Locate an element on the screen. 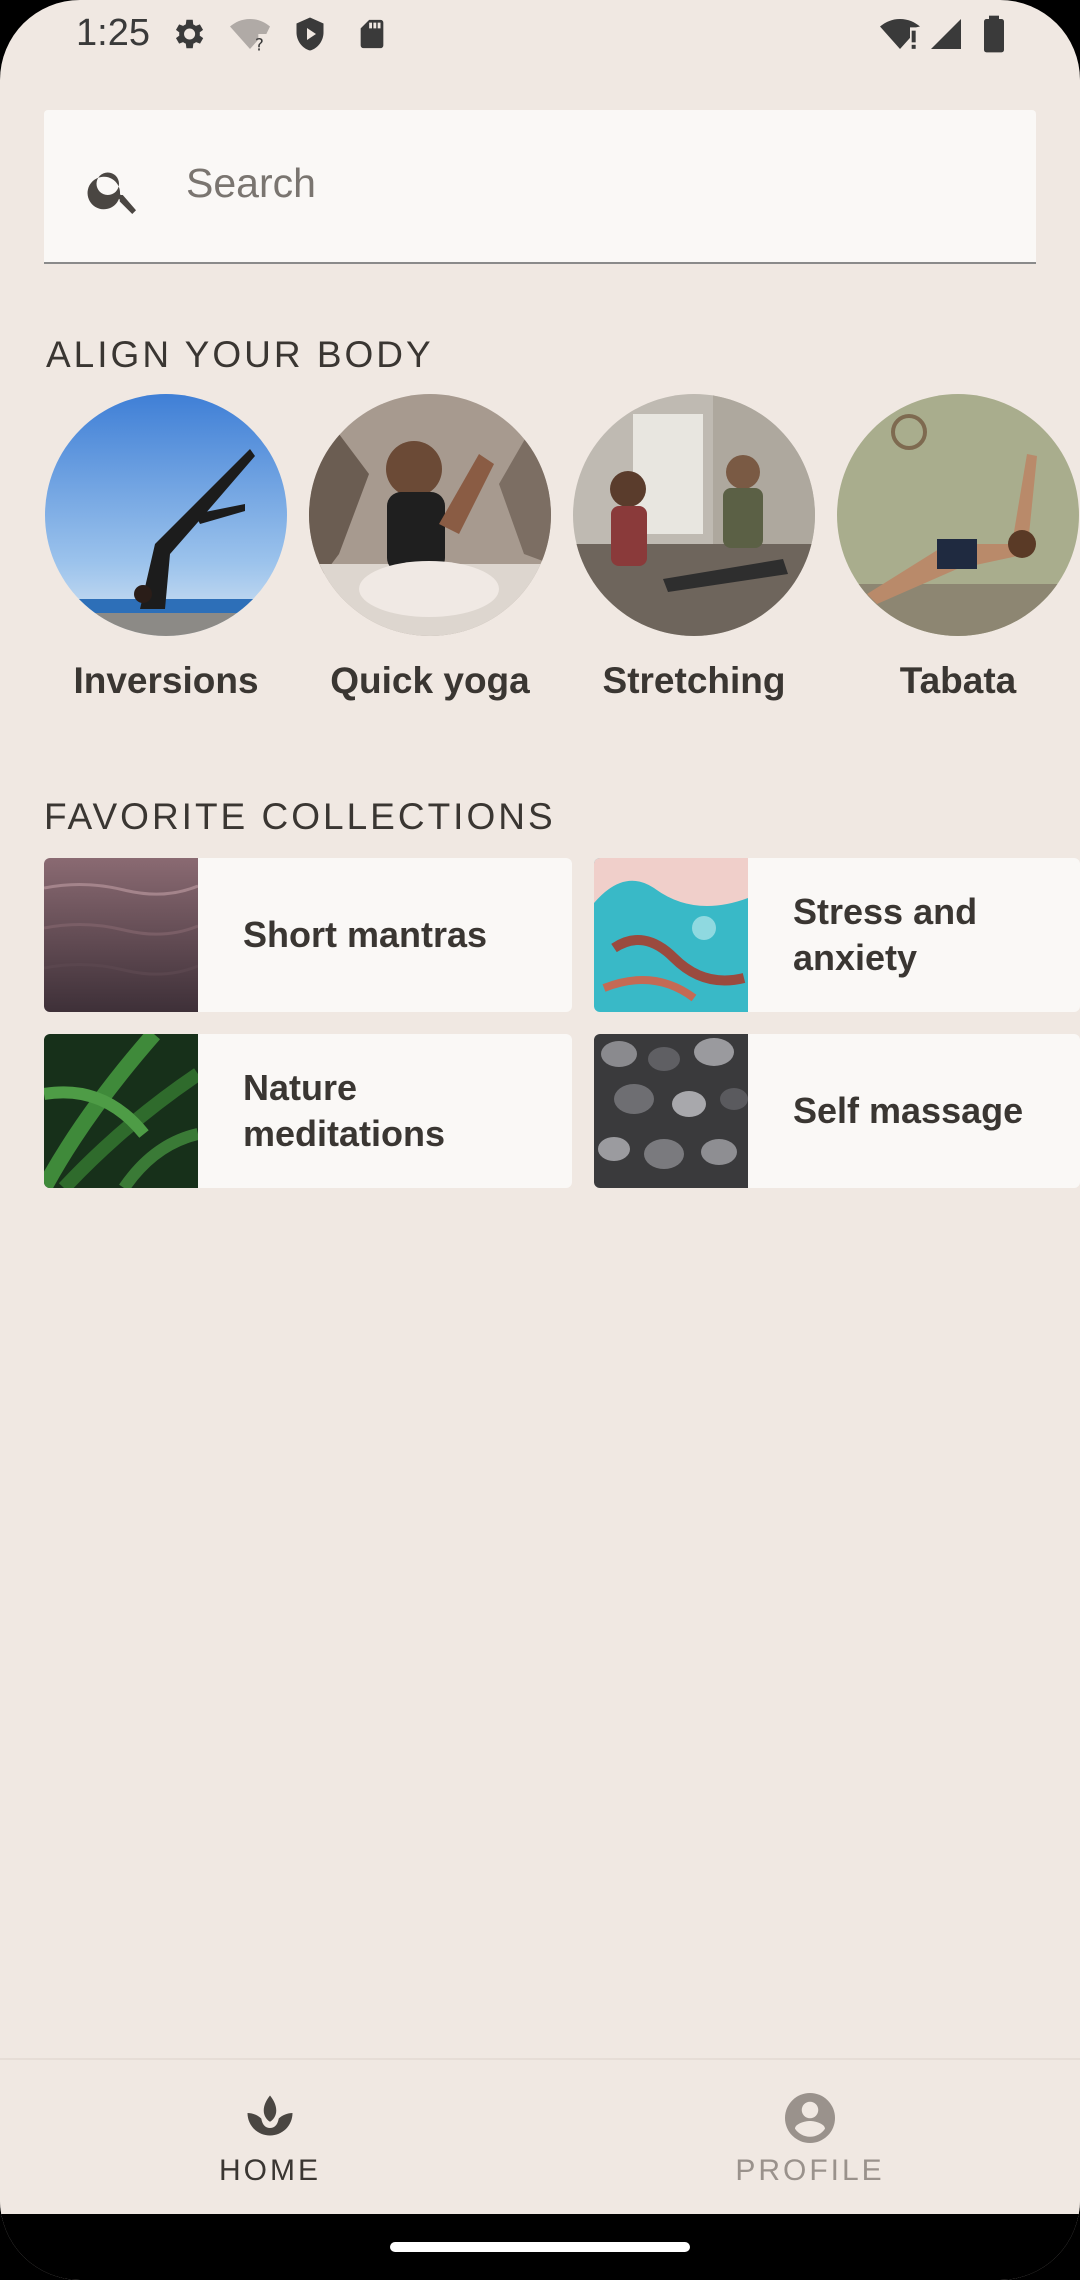 The width and height of the screenshot is (1080, 2280). collection-card-label: Self massage is located at coordinates (908, 1110).